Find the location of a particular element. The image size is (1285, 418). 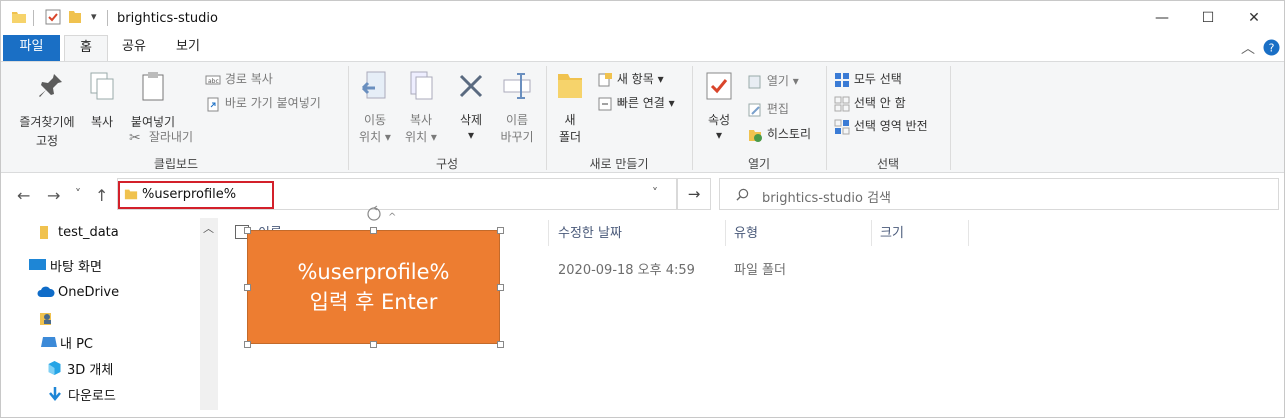

tab-home: 홈 is located at coordinates (86, 48).